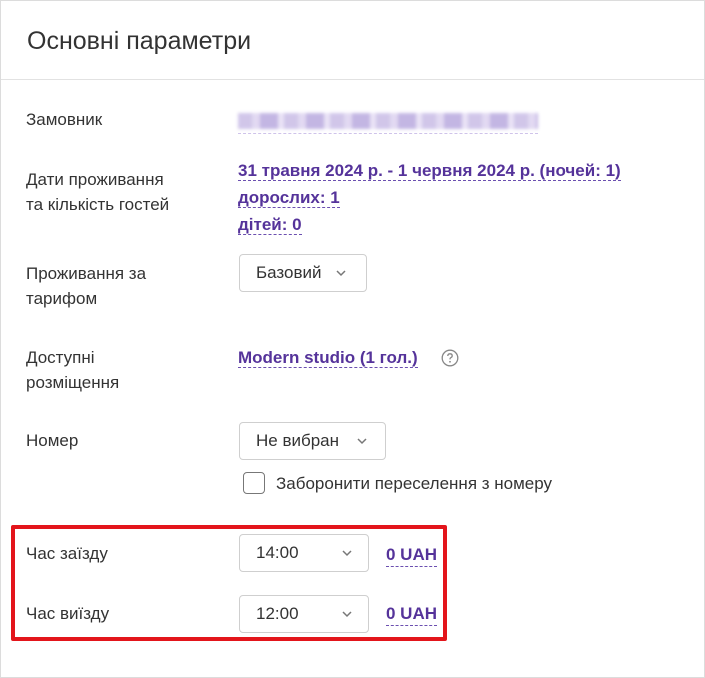 Image resolution: width=705 pixels, height=678 pixels. What do you see at coordinates (68, 613) in the screenshot?
I see `checkout-label: Час виїзду` at bounding box center [68, 613].